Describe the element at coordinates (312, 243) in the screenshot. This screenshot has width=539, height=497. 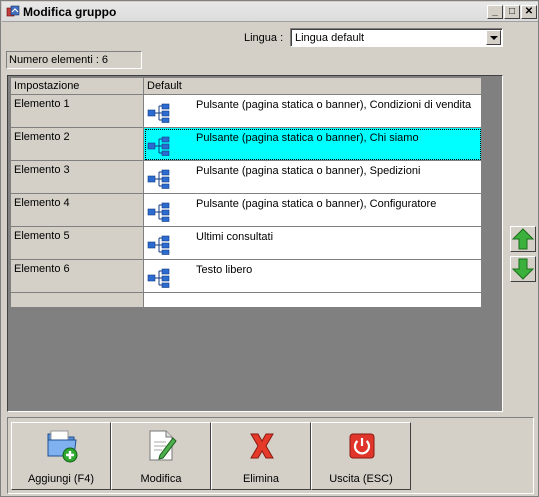
I see `row-default-value: Ultimi consultati` at that location.